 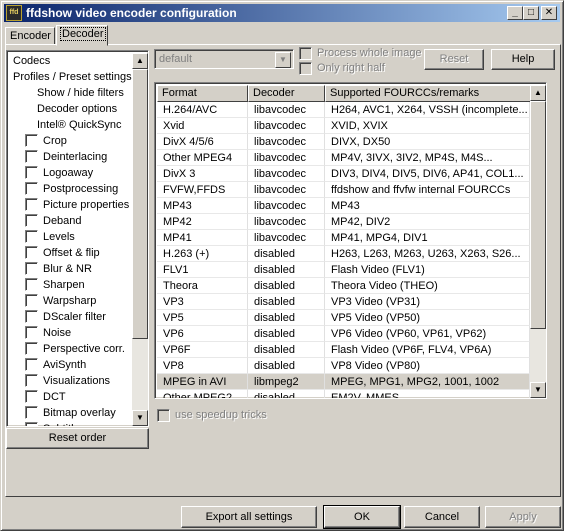 I want to click on minimize-button: _, so click(x=515, y=13).